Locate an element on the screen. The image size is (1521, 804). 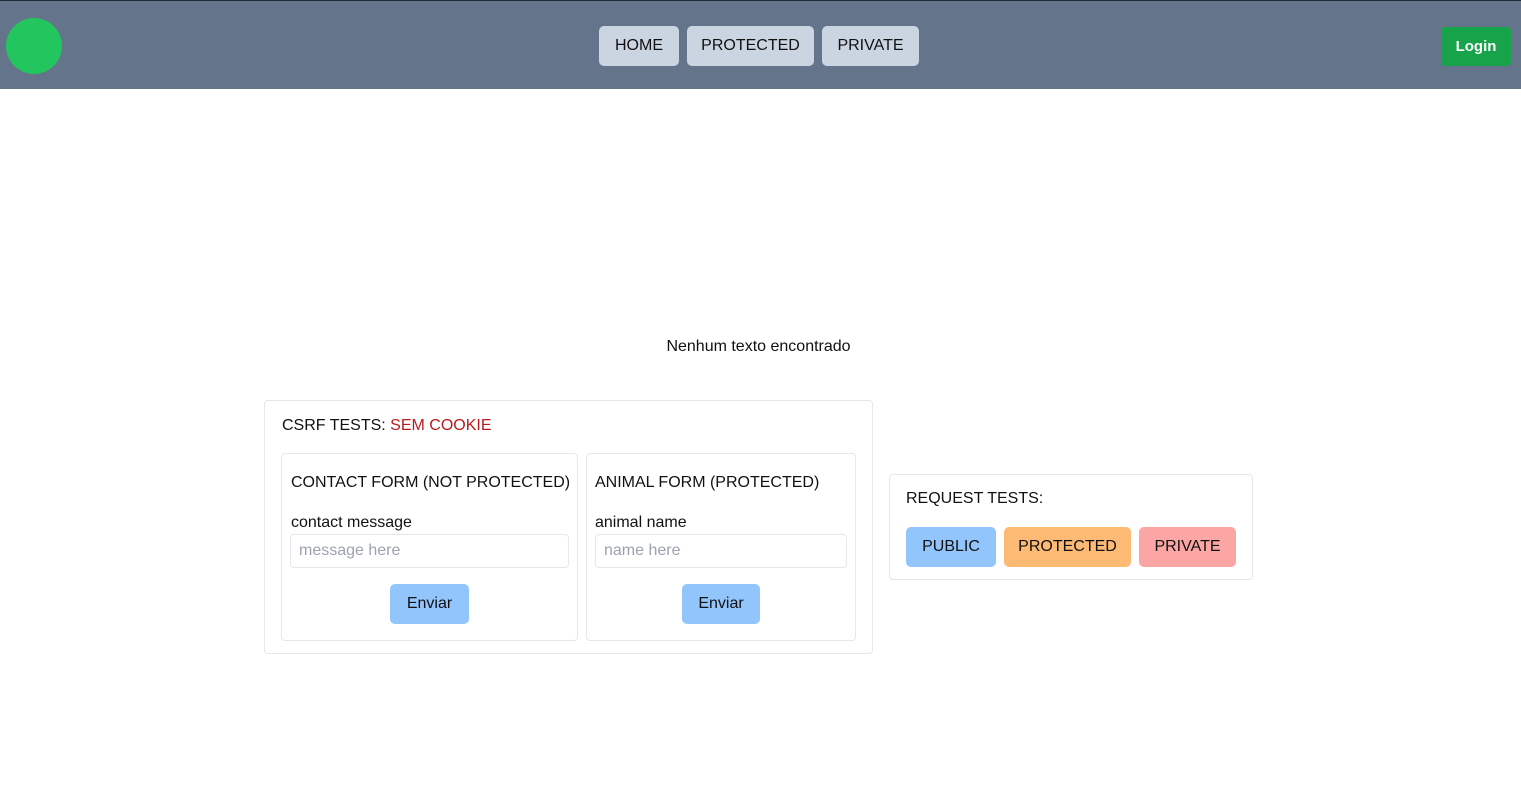
animal-submit-button: Enviar is located at coordinates (721, 604).